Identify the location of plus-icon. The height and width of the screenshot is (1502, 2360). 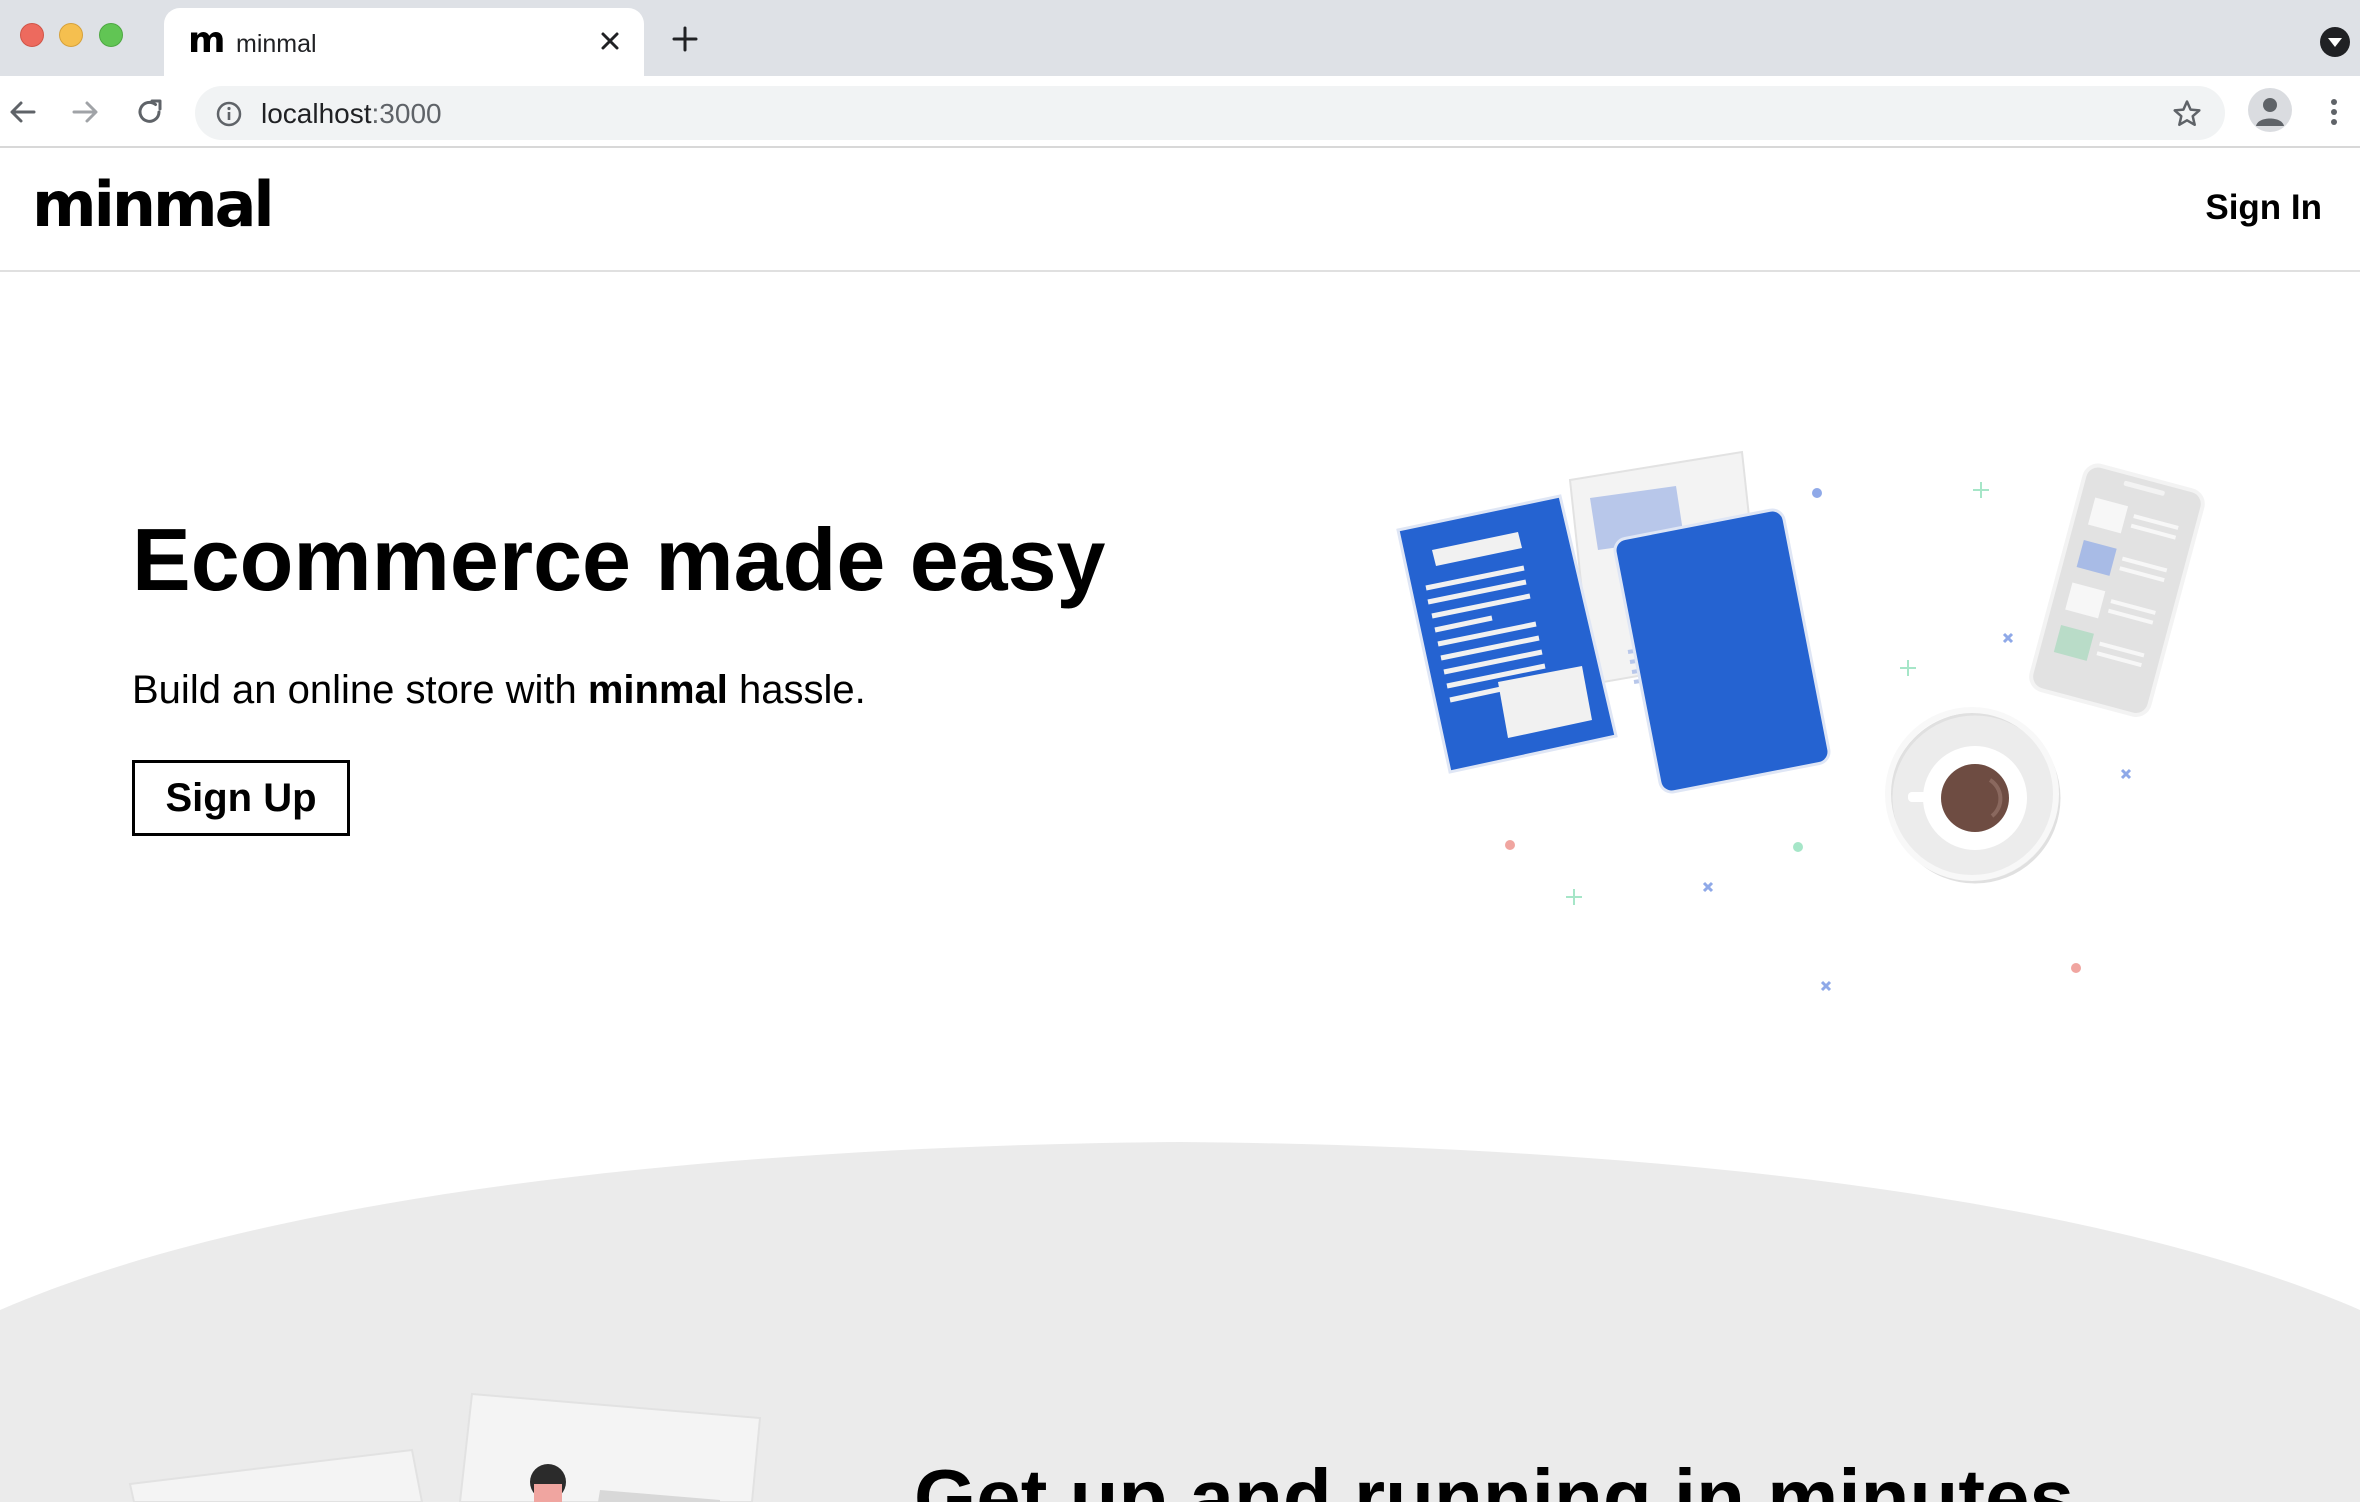
(685, 39).